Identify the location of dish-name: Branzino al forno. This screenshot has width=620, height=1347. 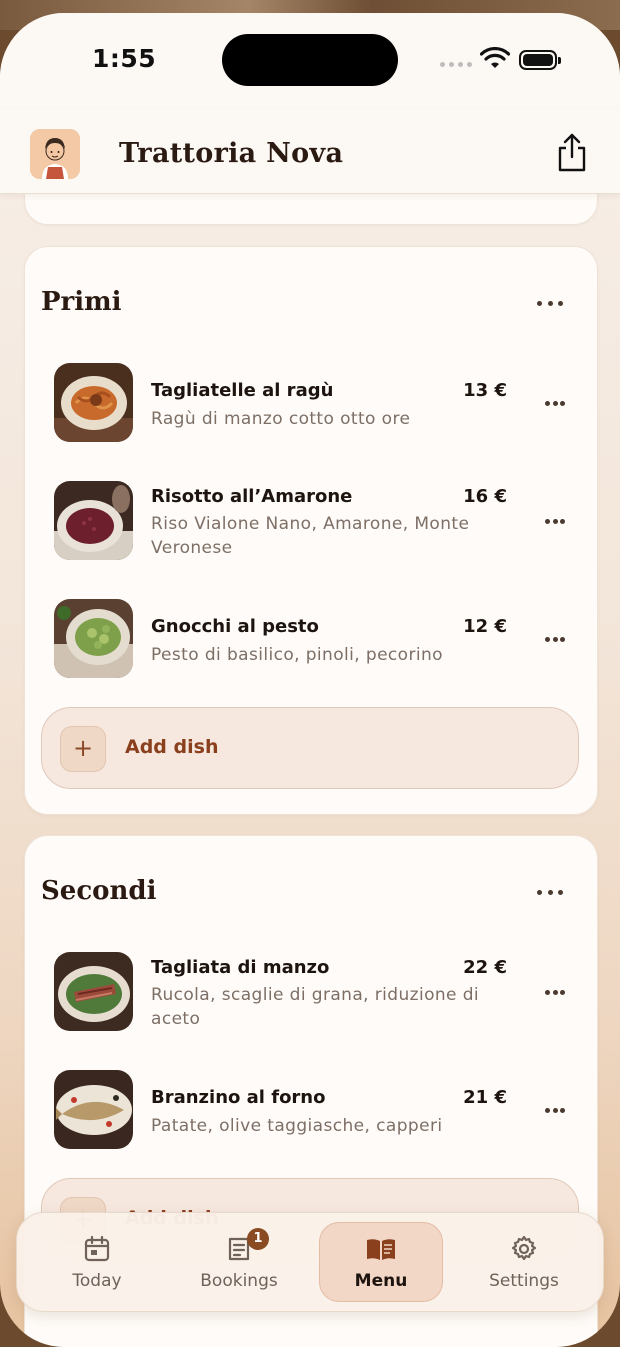
(238, 1097).